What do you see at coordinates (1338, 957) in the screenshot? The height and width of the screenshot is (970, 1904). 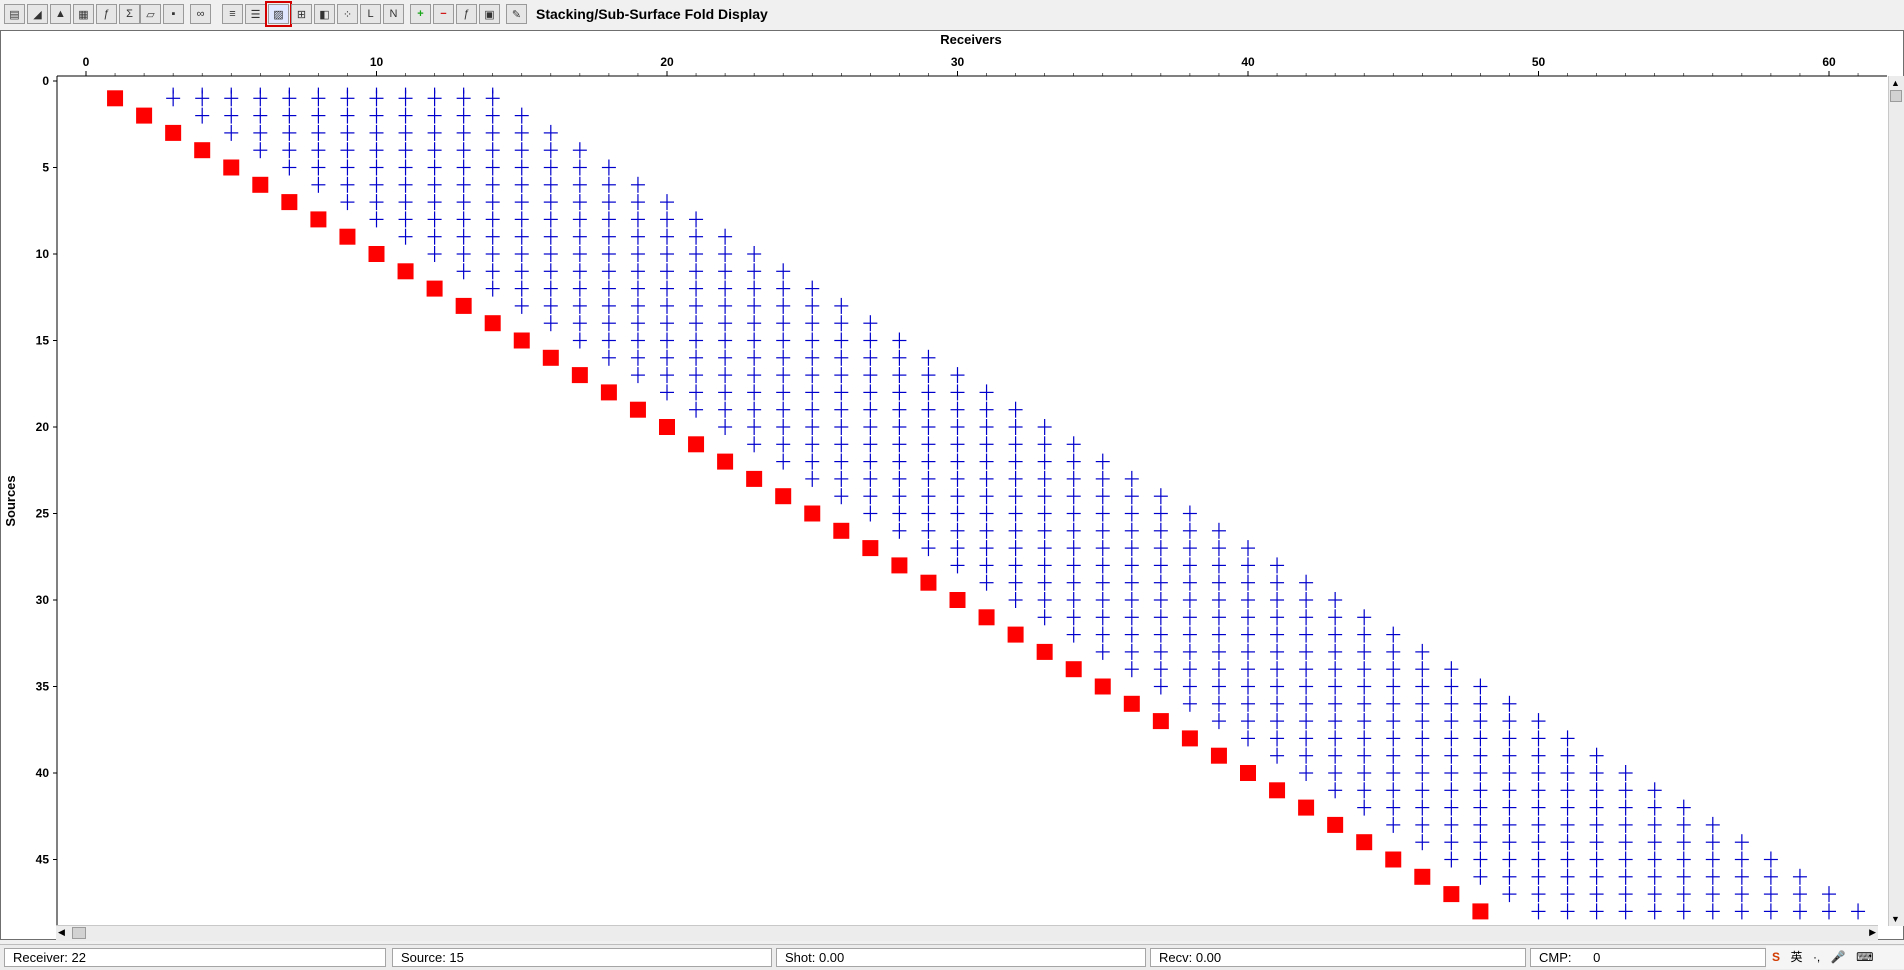 I see `status-recv: Recv: 0.00` at bounding box center [1338, 957].